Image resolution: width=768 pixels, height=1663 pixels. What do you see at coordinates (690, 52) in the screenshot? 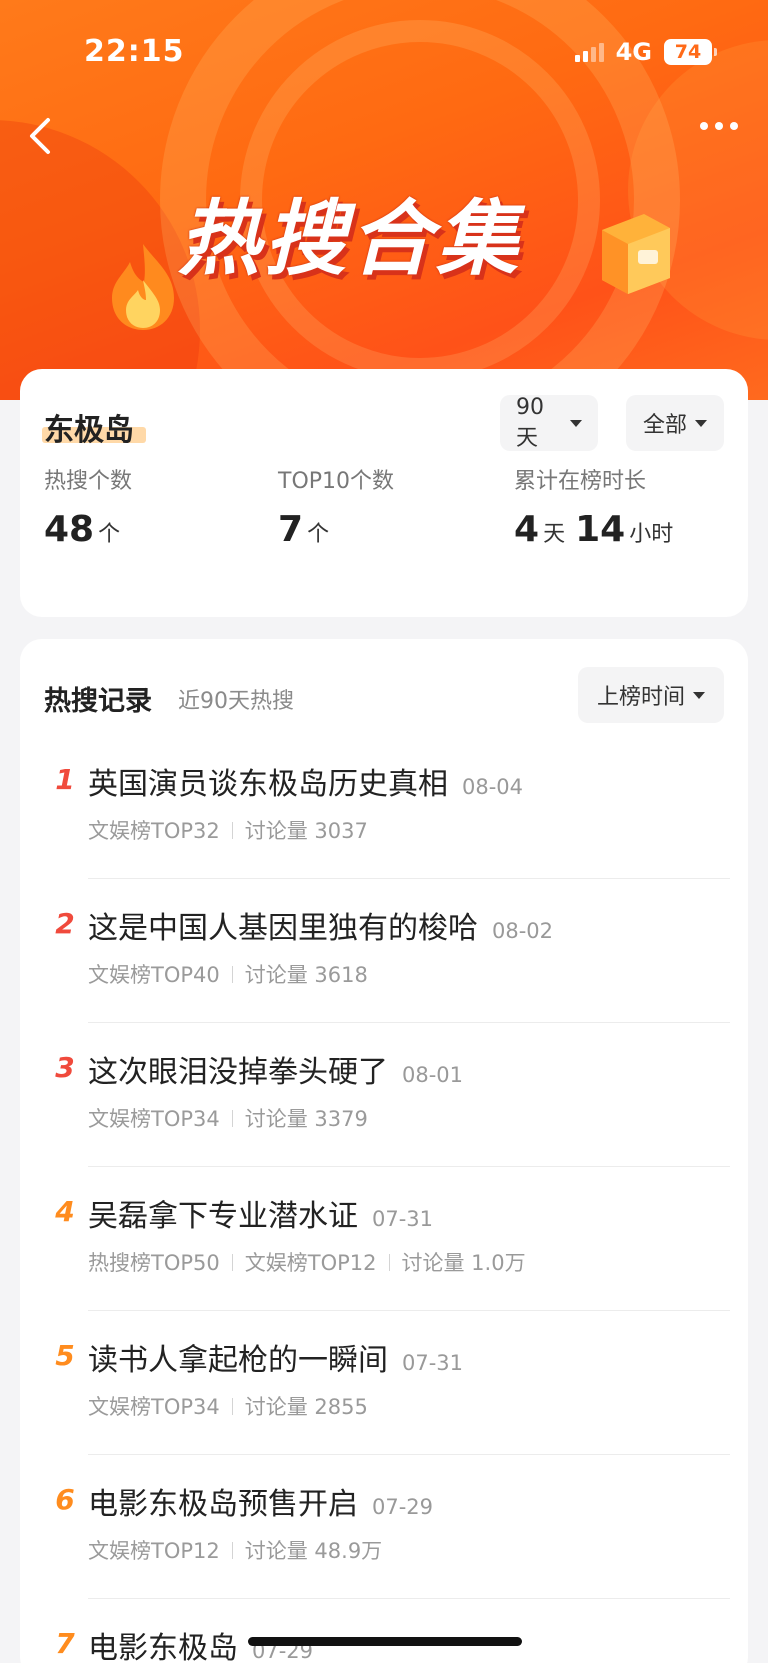
I see `battery-icon: 74` at bounding box center [690, 52].